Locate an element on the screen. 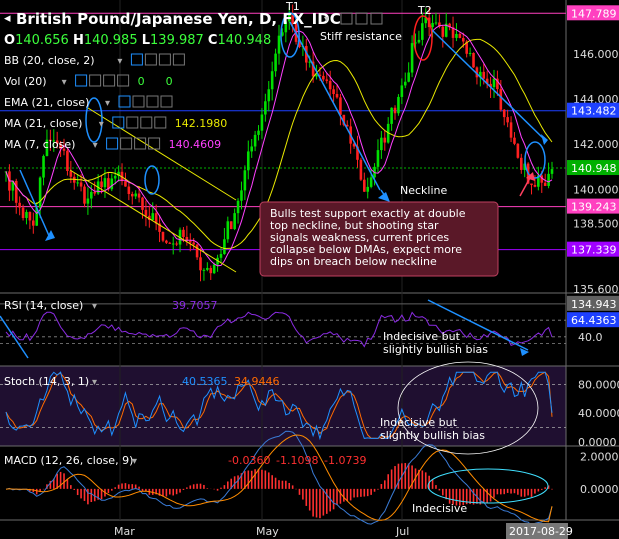 The image size is (619, 539). ohlc-value: 139.987 is located at coordinates (179, 40).